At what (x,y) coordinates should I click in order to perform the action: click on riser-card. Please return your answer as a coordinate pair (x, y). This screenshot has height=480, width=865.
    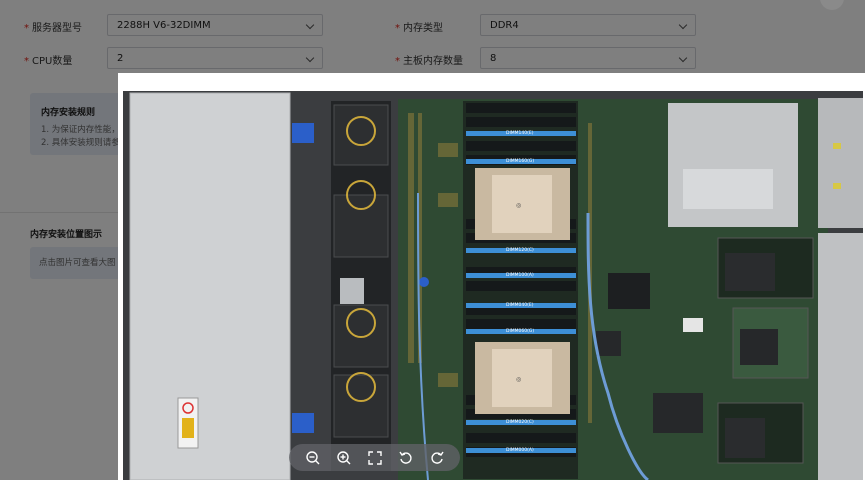
    Looking at the image, I should click on (840, 356).